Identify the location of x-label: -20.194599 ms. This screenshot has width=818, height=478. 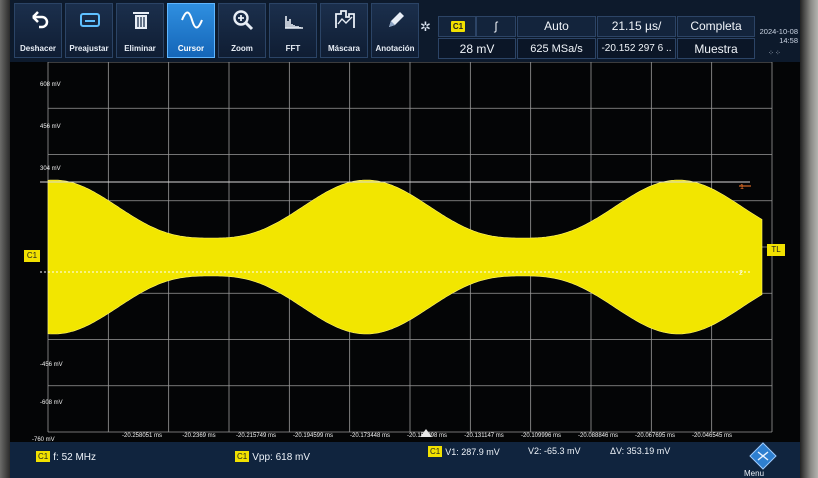
(313, 436).